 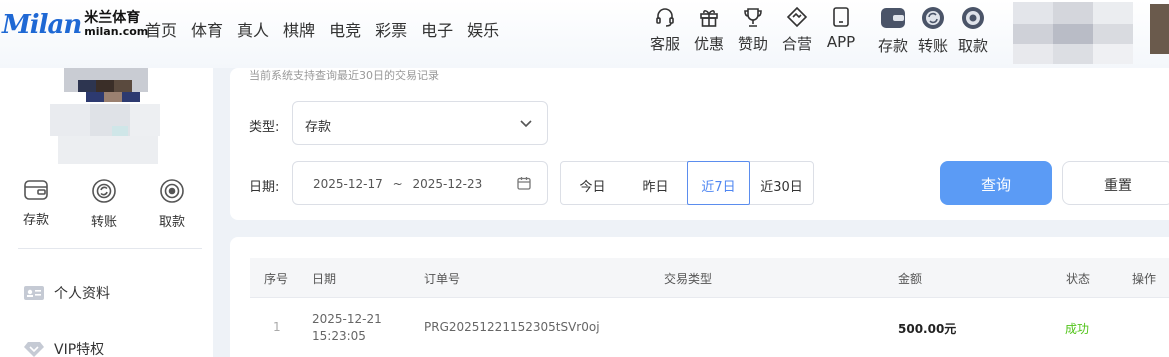 I want to click on col-action: 操作, so click(x=1144, y=279).